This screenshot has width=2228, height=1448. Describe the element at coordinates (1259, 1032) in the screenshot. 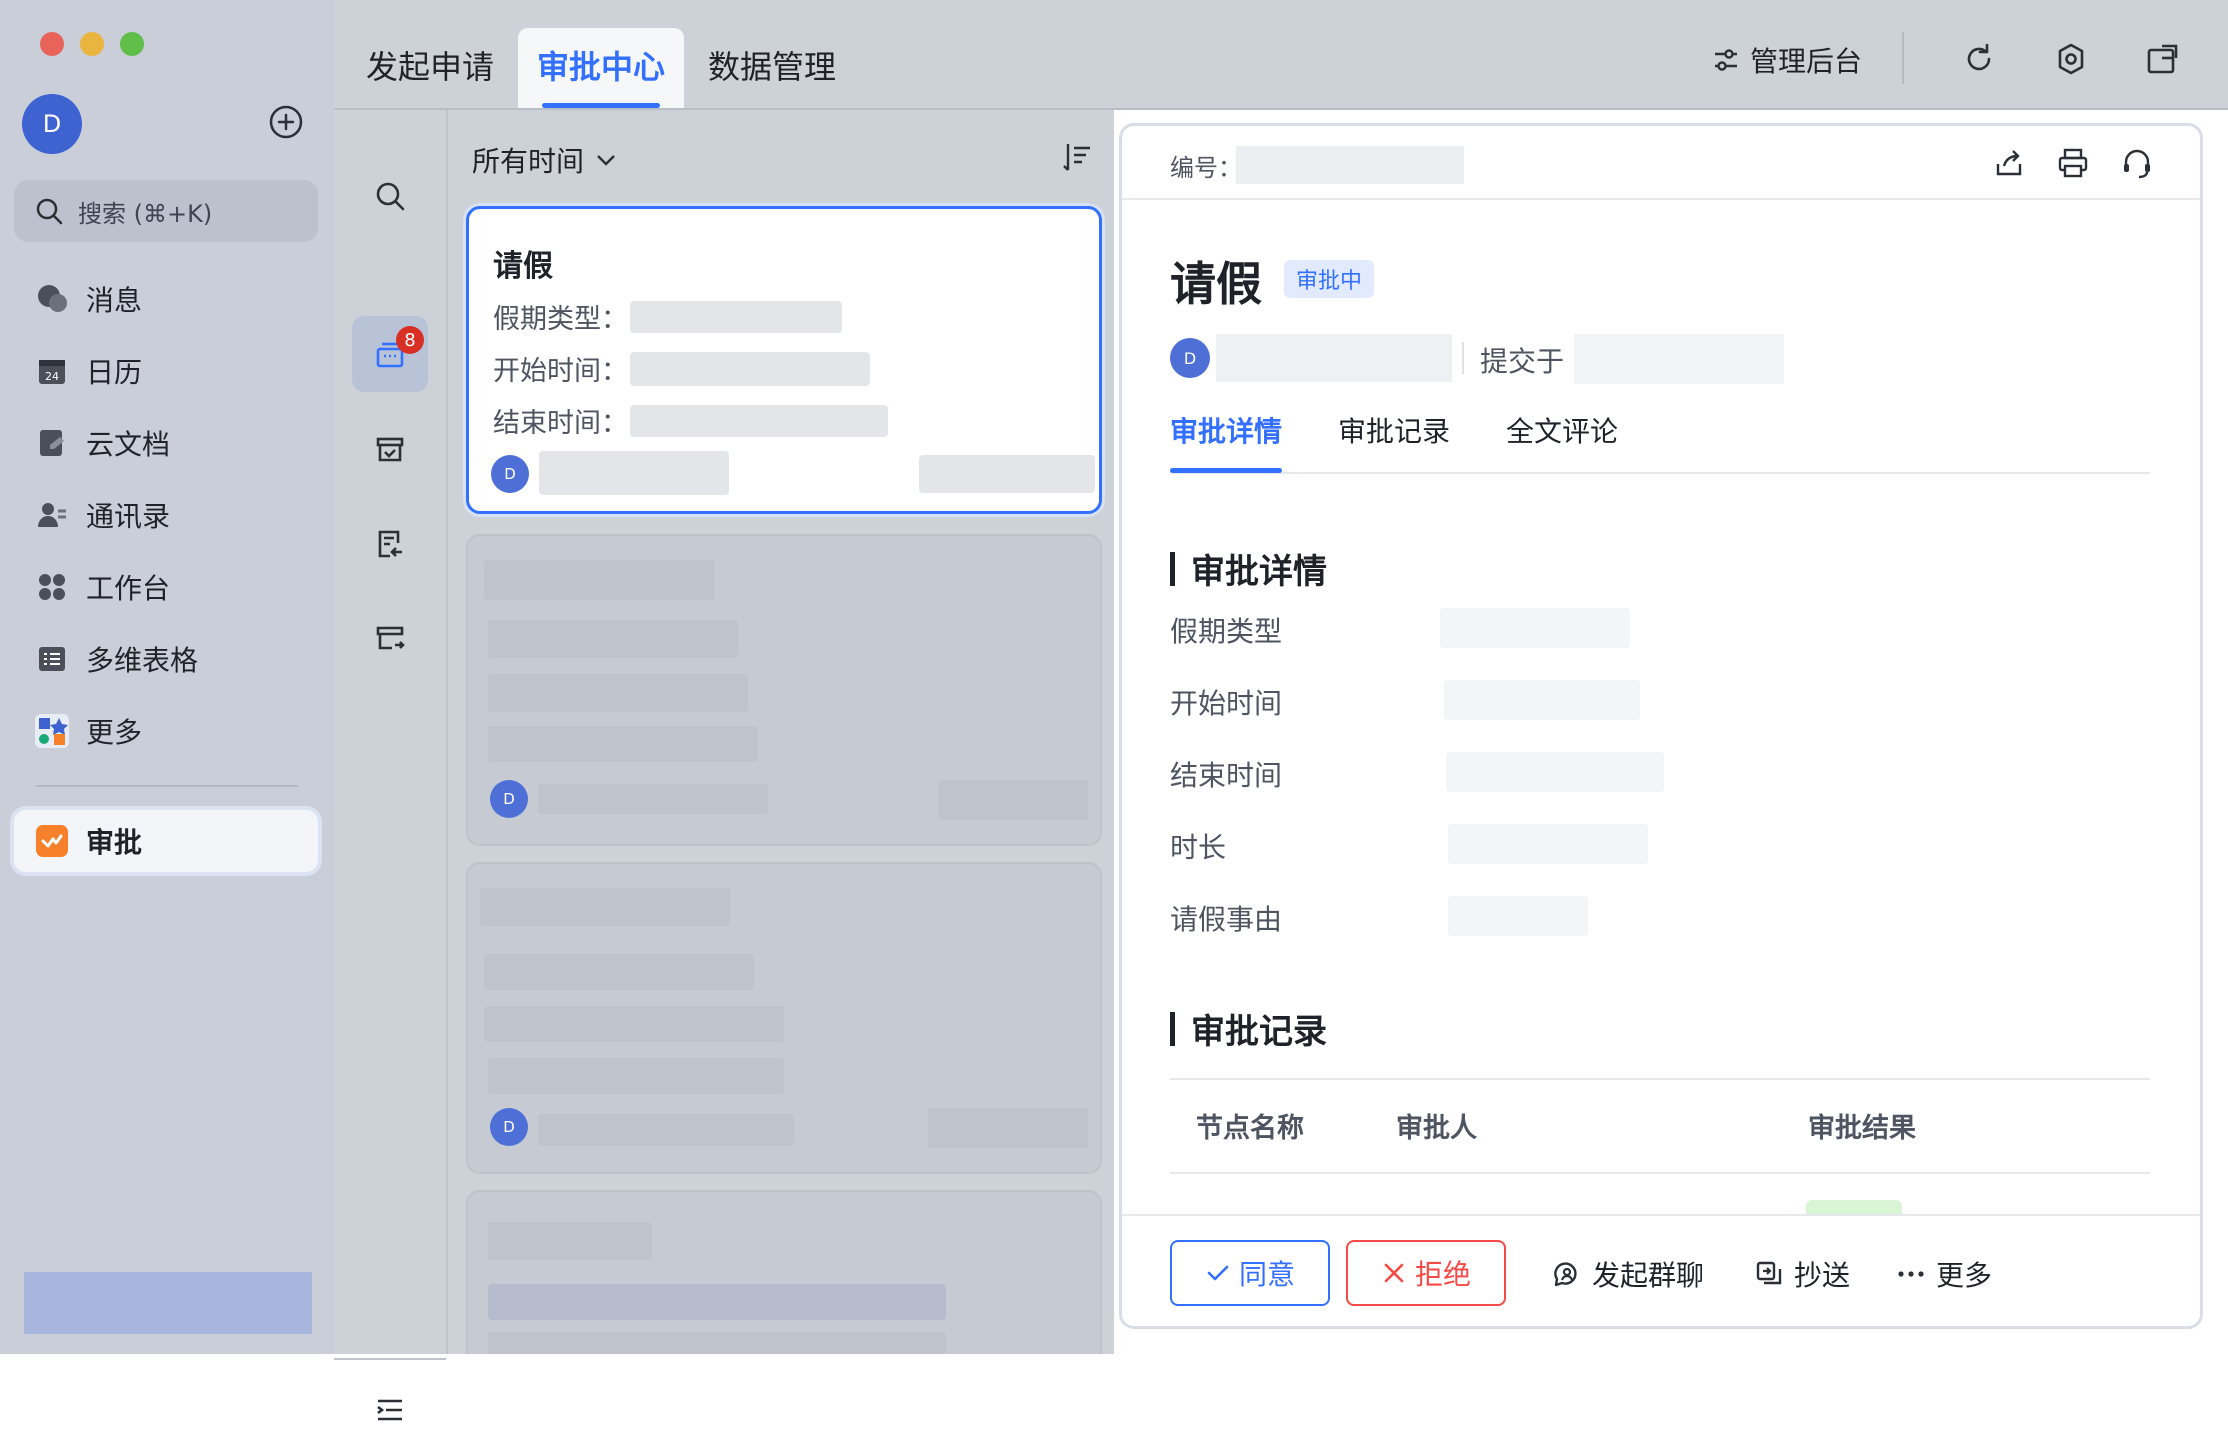

I see `section-title-text: 审批记录` at that location.